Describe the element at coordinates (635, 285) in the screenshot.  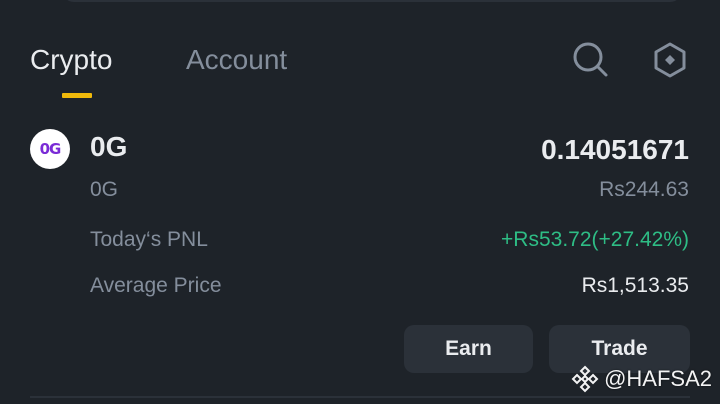
I see `average-price-value: Rs1,513.35` at that location.